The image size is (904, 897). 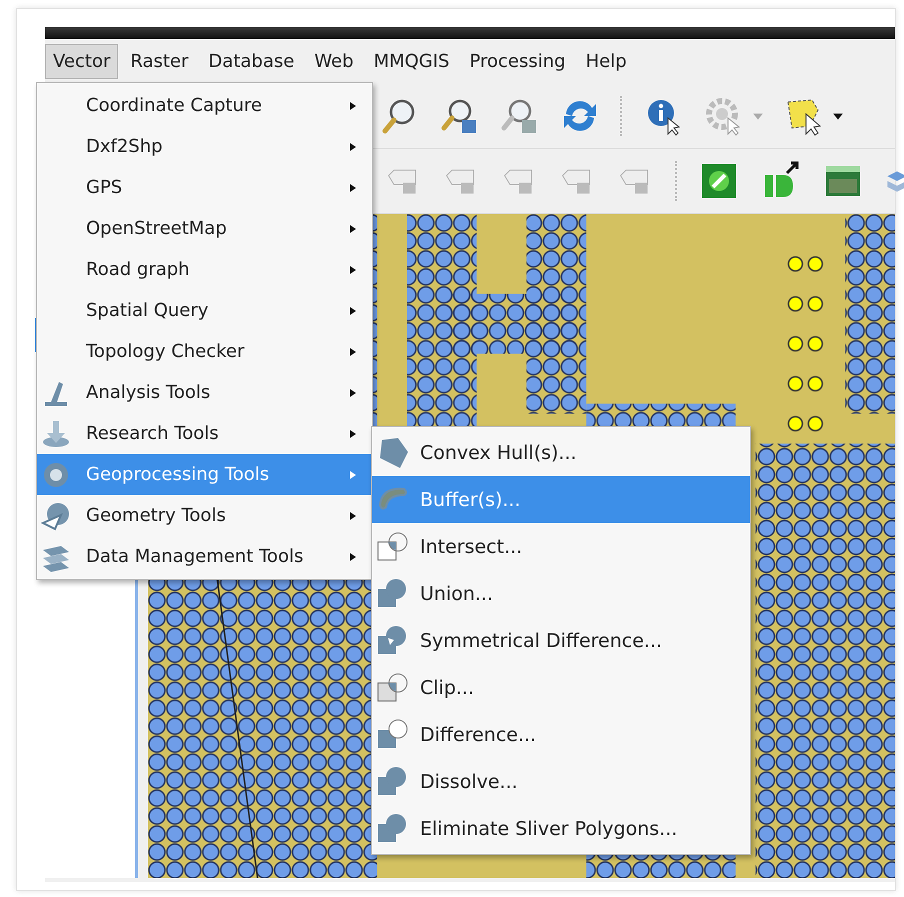 I want to click on intersect-icon, so click(x=393, y=547).